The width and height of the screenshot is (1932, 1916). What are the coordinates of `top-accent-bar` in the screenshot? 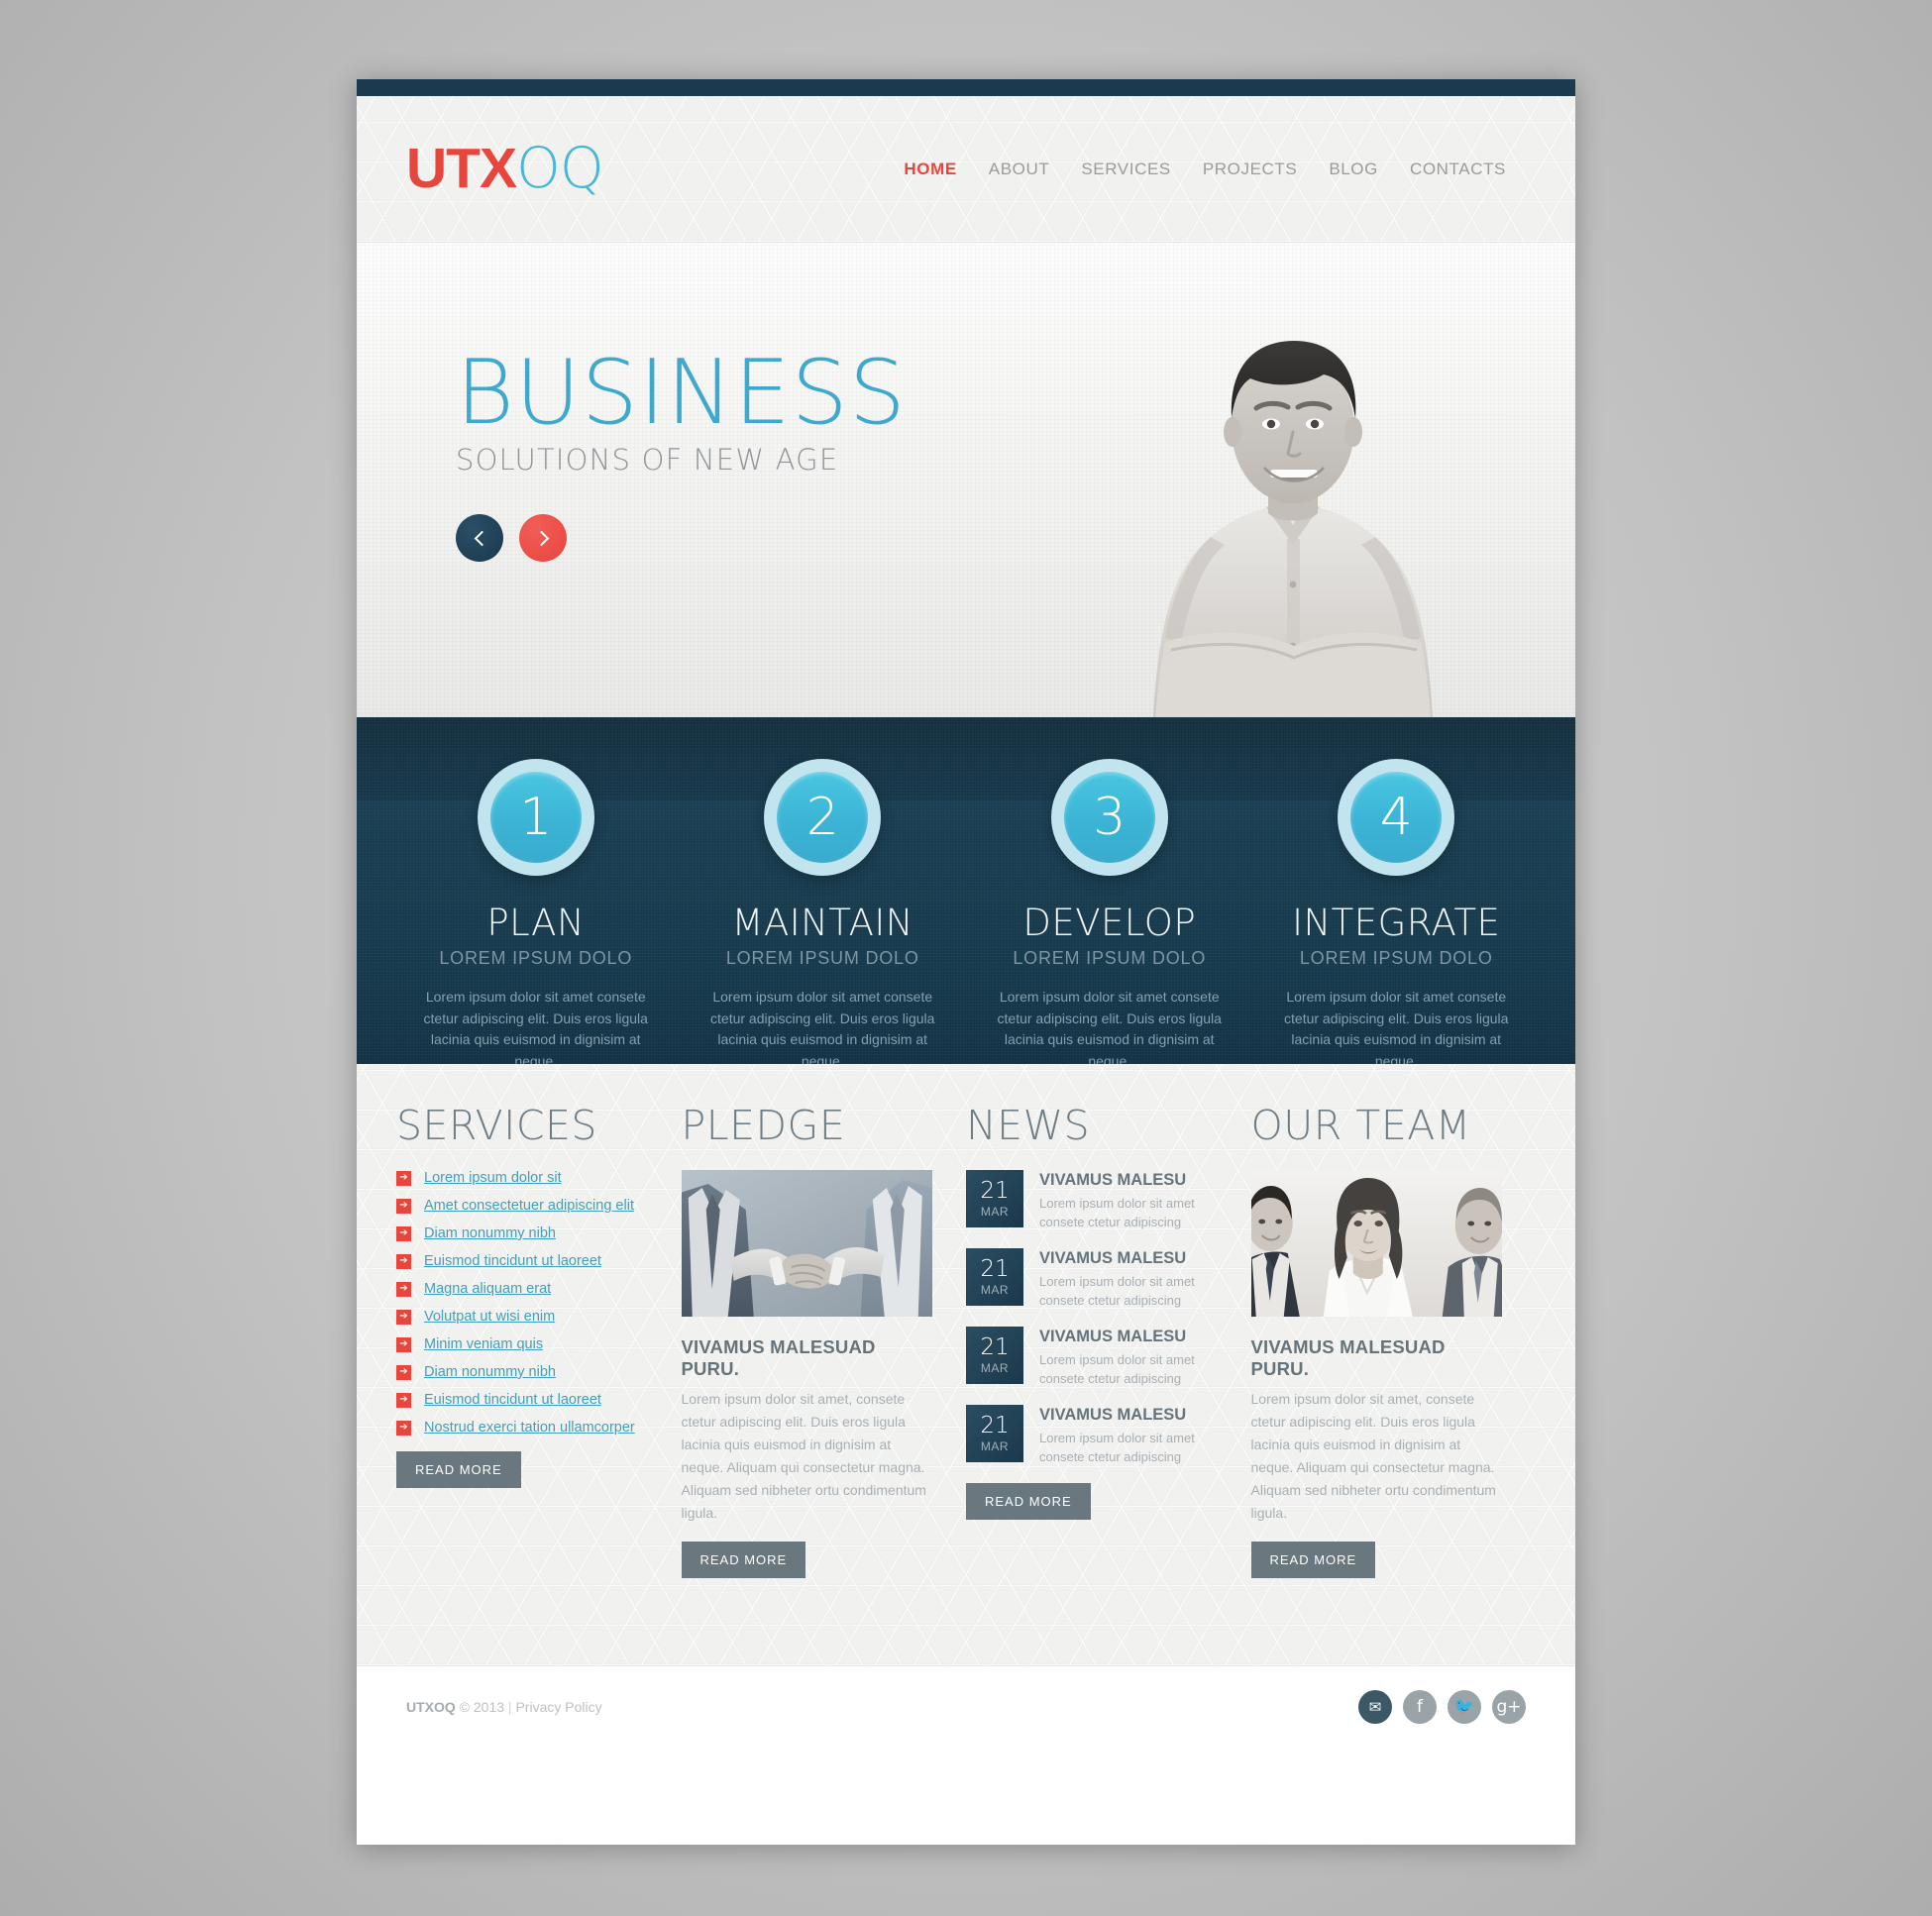 It's located at (966, 87).